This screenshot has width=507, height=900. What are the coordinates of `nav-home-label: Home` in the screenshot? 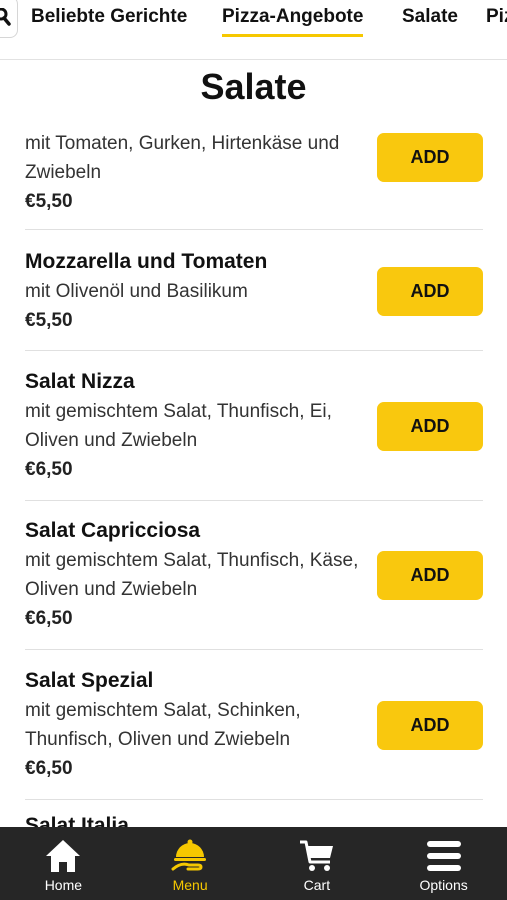 It's located at (63, 885).